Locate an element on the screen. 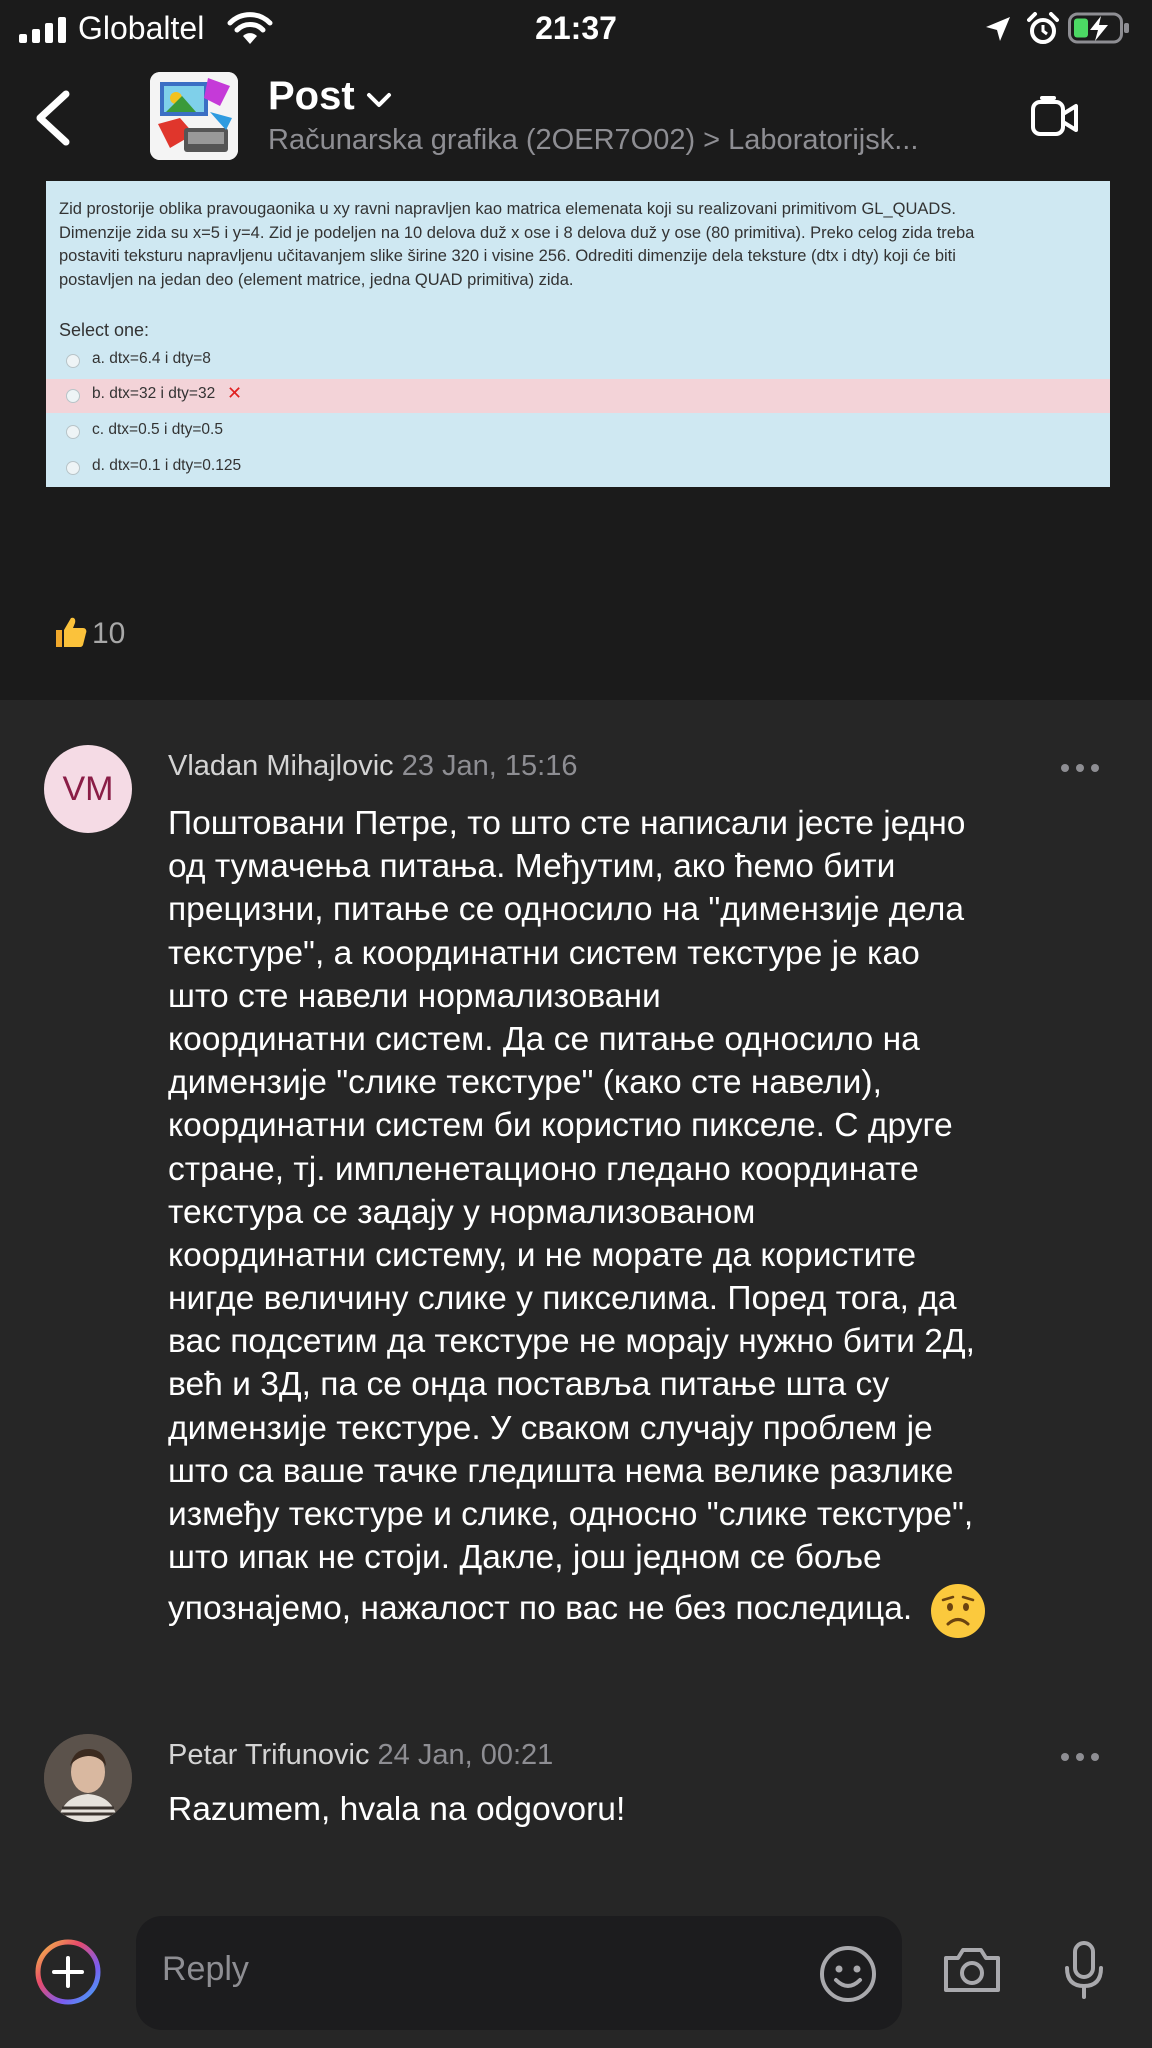 The image size is (1152, 2048). comment-line: текстура се задају у нормализованом is located at coordinates (462, 1212).